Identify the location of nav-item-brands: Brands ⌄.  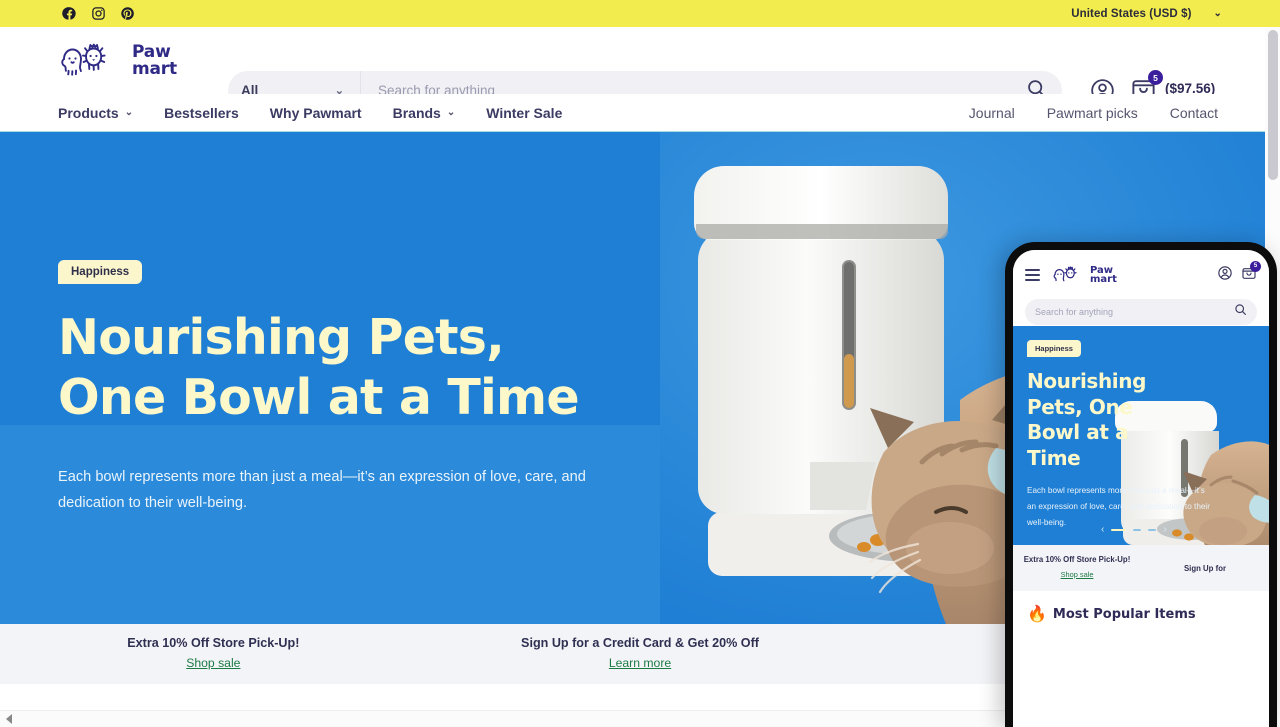
(424, 113).